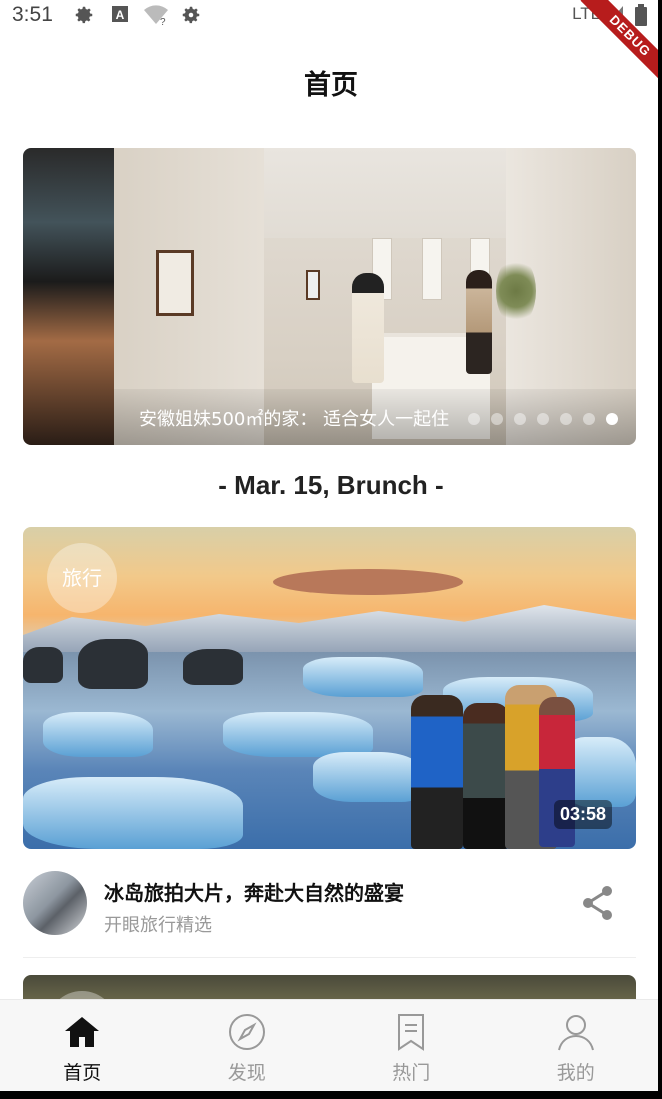  Describe the element at coordinates (82, 1073) in the screenshot. I see `nav-home-label: 首页` at that location.